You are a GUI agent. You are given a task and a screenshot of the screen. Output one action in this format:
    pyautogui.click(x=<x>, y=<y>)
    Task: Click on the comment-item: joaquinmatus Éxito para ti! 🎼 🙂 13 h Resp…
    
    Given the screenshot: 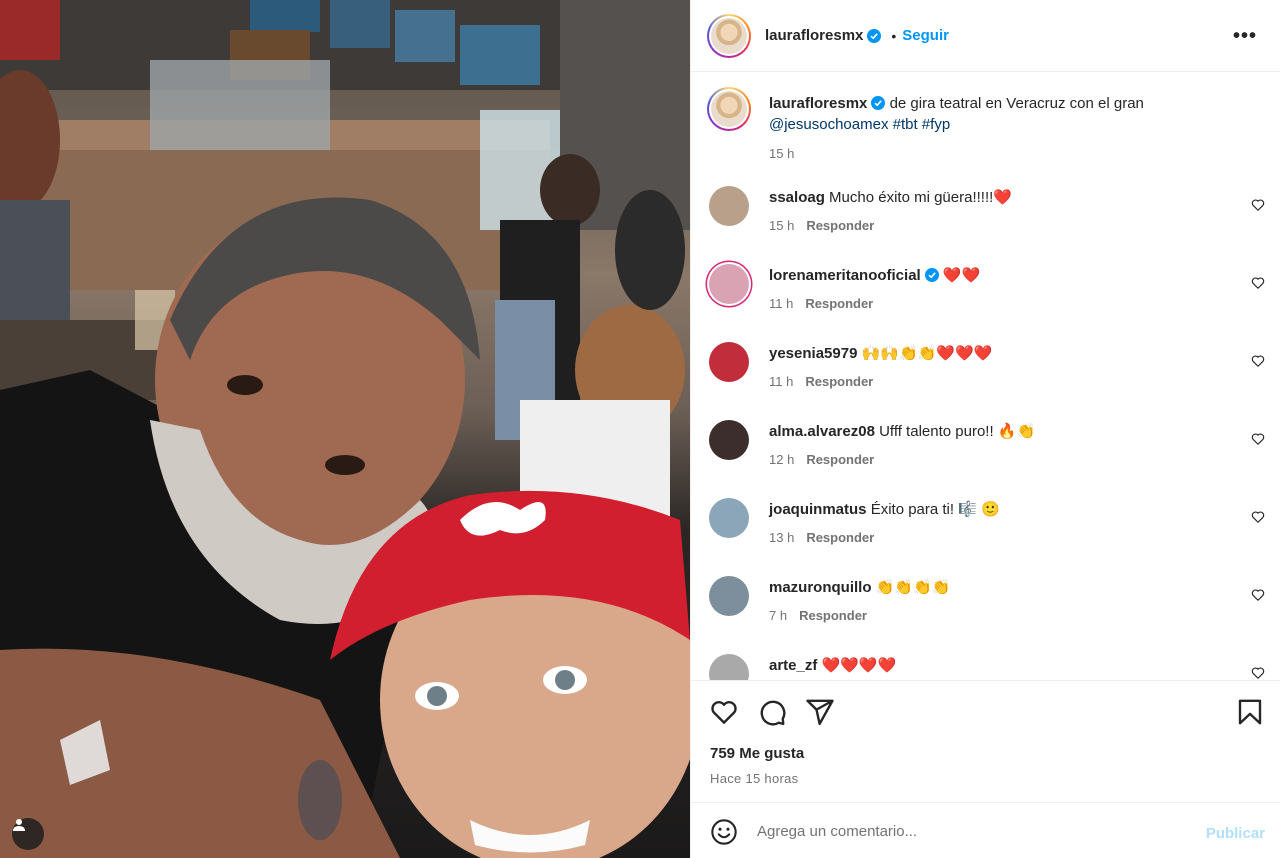 What is the action you would take?
    pyautogui.click(x=987, y=528)
    